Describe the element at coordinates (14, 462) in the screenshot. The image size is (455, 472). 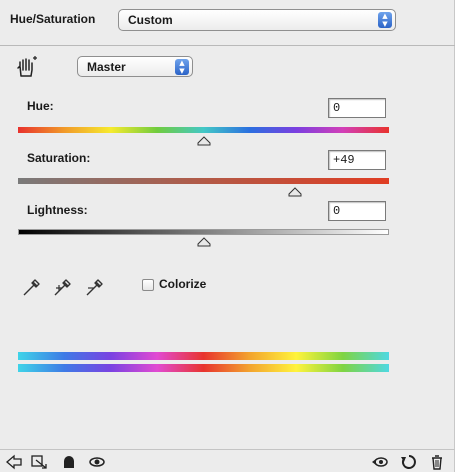
I see `back-arrow-icon` at that location.